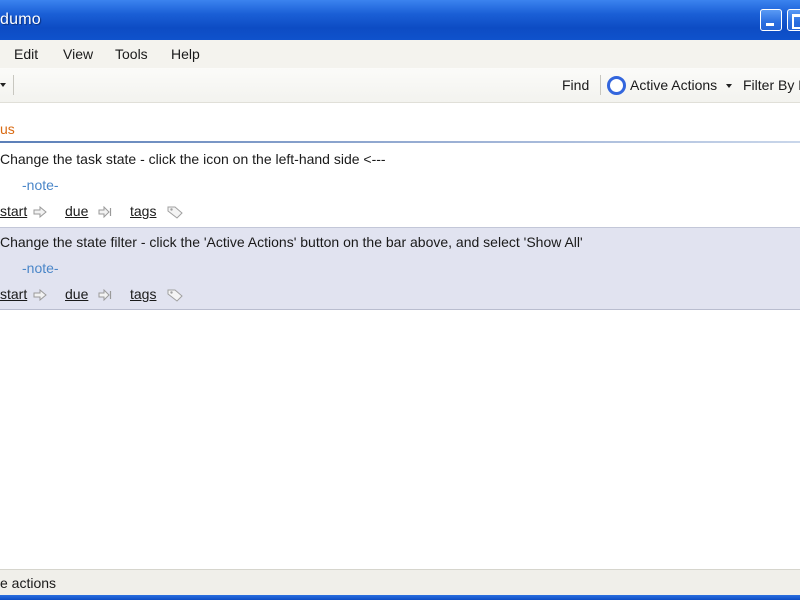 This screenshot has width=800, height=600. I want to click on menu-view: View, so click(78, 54).